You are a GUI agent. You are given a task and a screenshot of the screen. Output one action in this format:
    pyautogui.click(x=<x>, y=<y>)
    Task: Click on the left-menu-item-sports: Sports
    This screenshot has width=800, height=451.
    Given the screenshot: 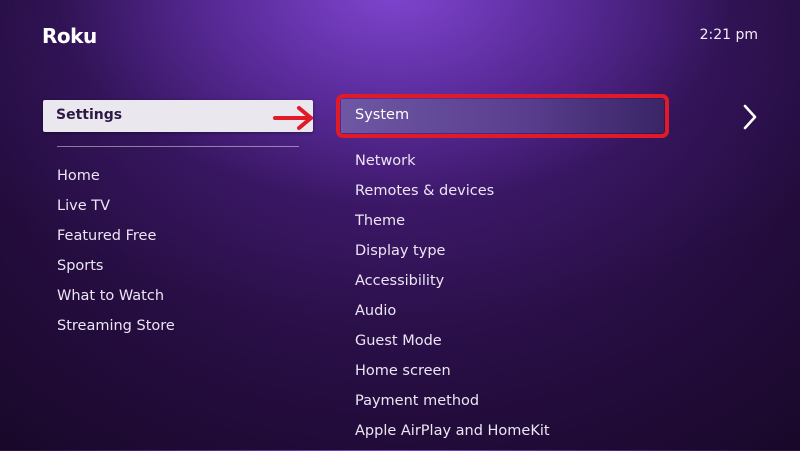 What is the action you would take?
    pyautogui.click(x=116, y=271)
    